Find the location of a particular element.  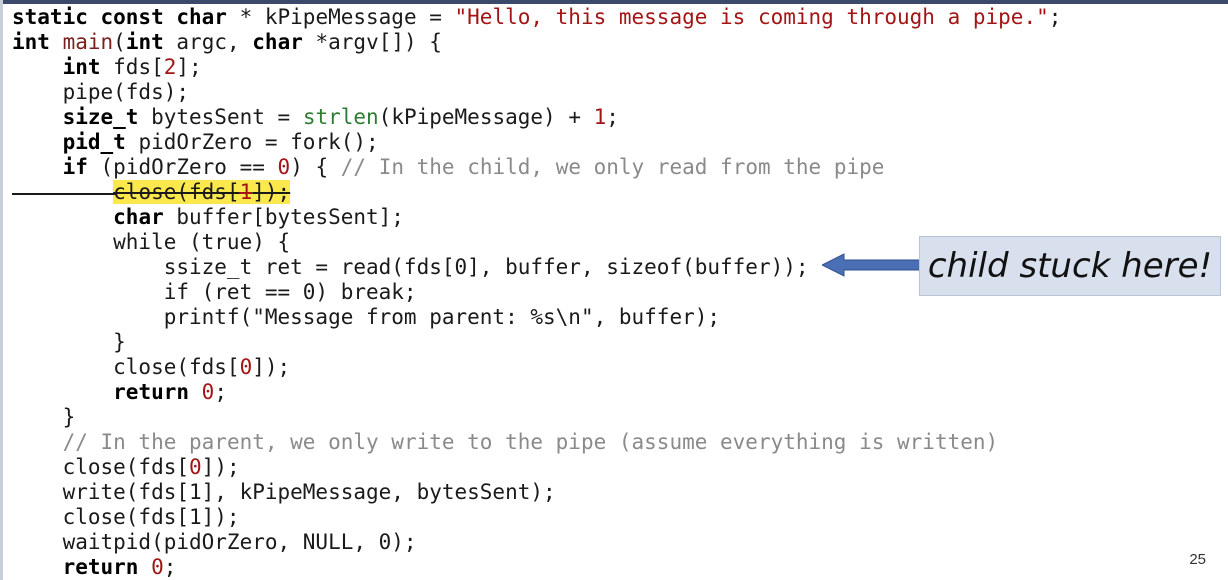

arrow-shape is located at coordinates (871, 265).